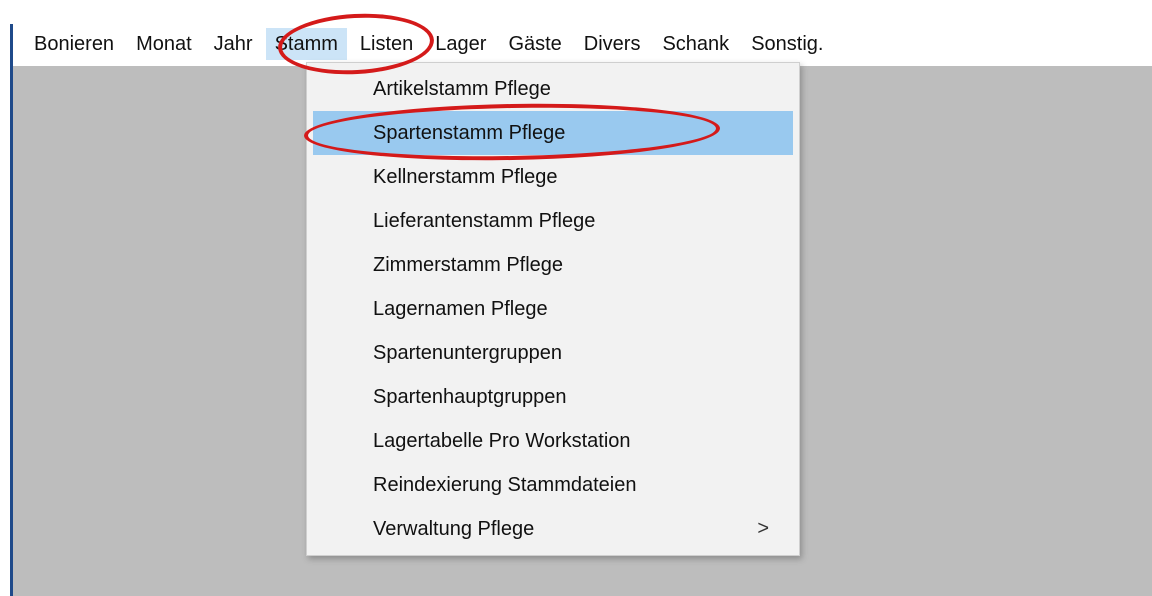  What do you see at coordinates (454, 528) in the screenshot?
I see `menu-item-label: Verwaltung Pflege` at bounding box center [454, 528].